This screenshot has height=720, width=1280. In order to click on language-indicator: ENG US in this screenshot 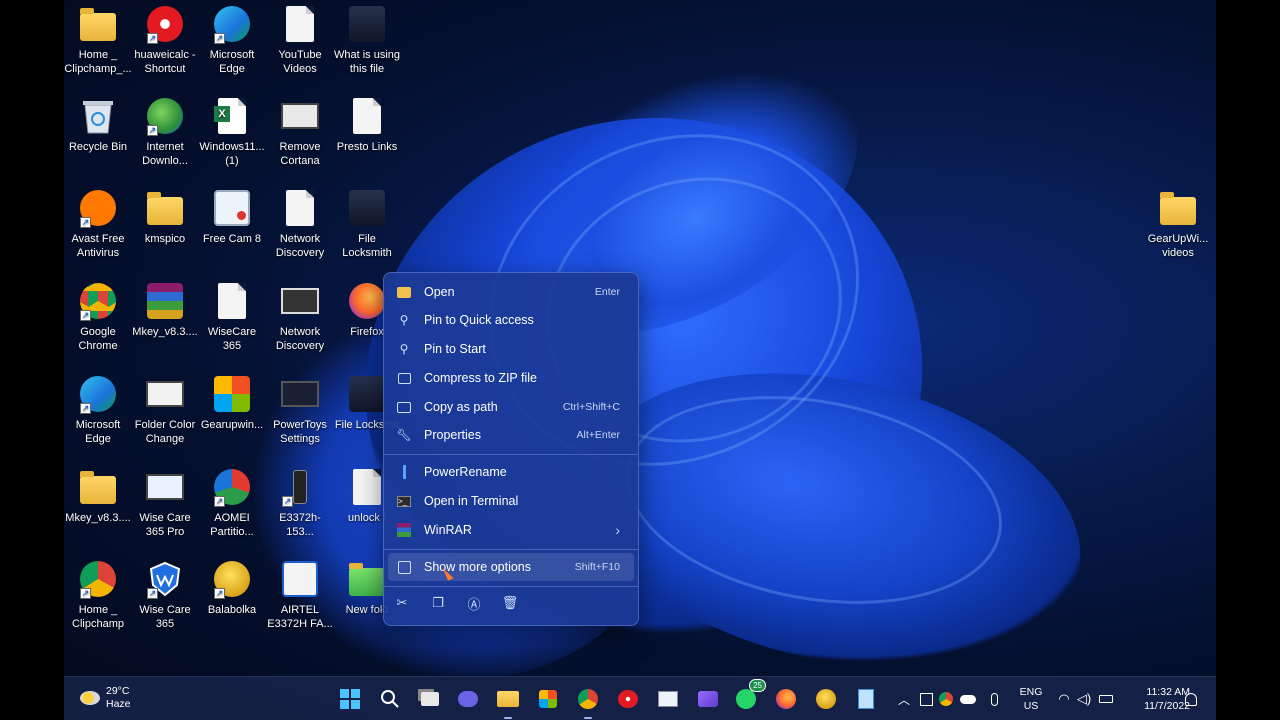, I will do `click(1031, 699)`.